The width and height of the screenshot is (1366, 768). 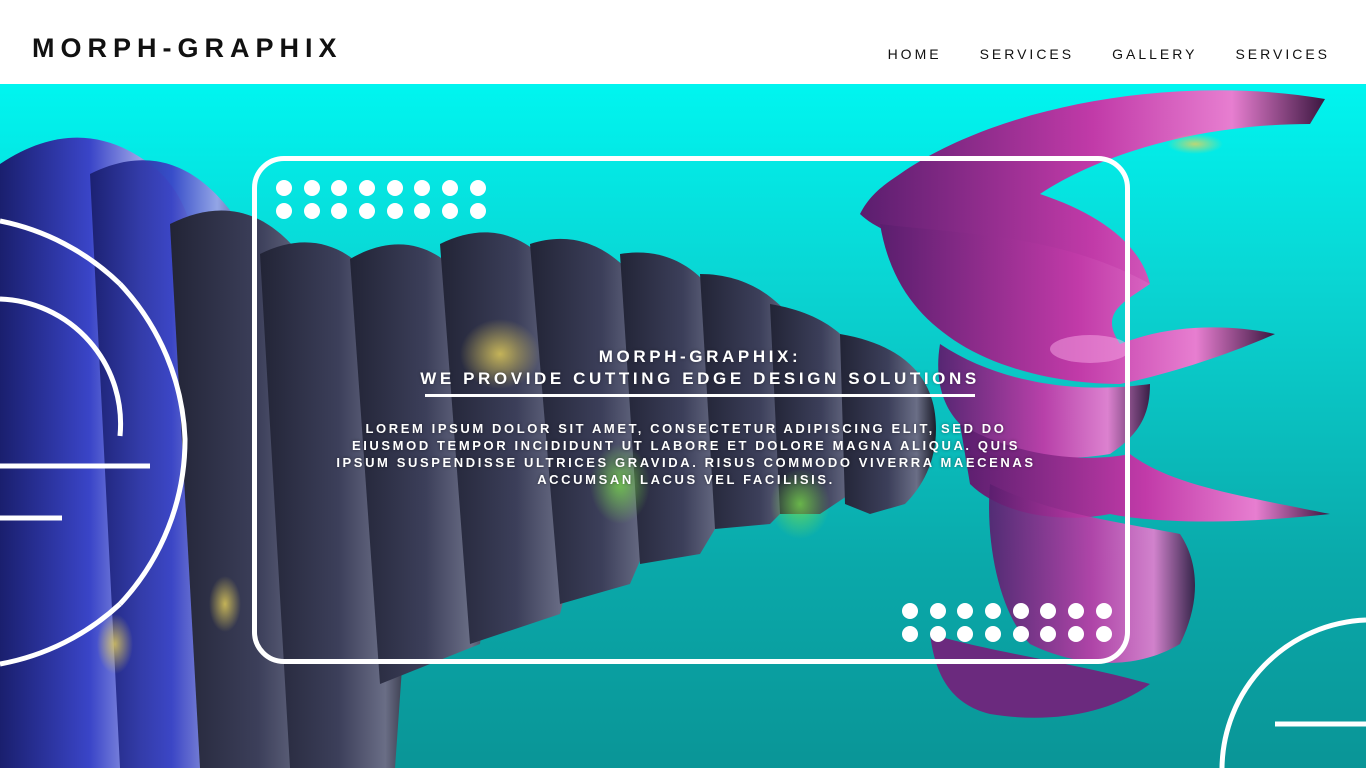 I want to click on nav-services: SERVICES, so click(x=1027, y=54).